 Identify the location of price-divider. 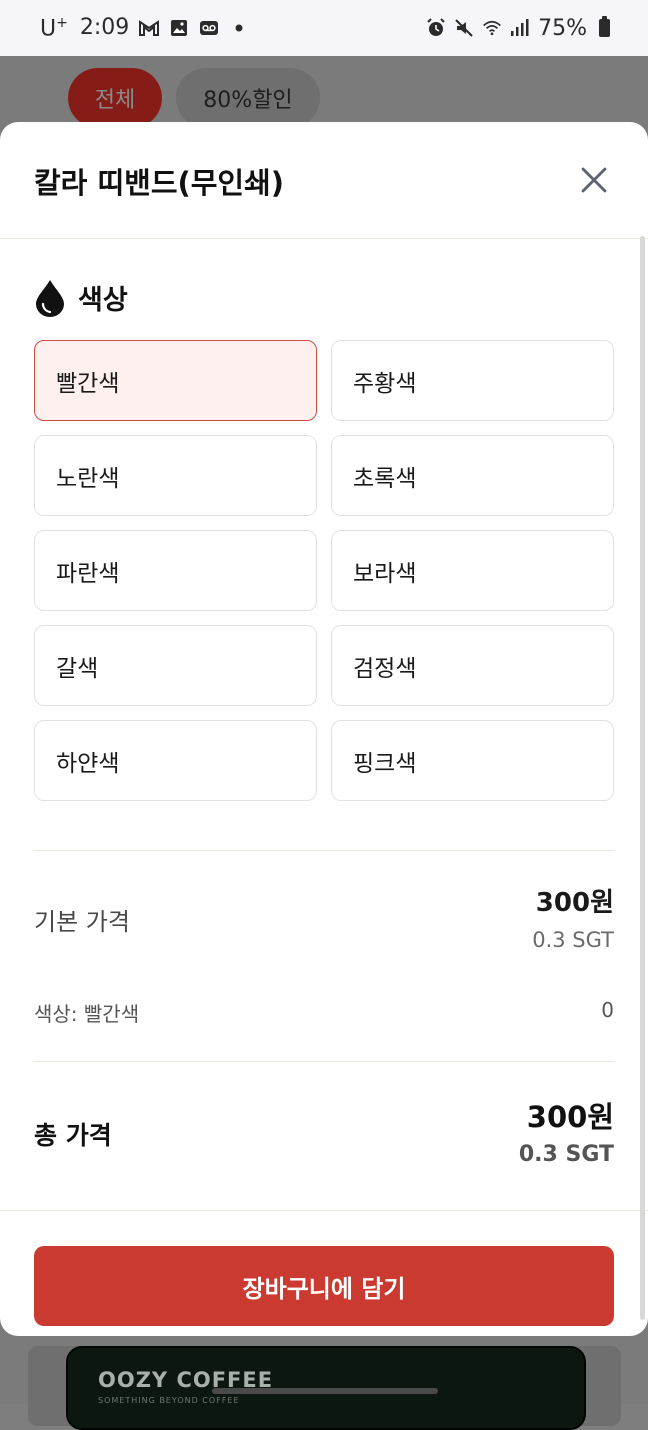
(324, 850).